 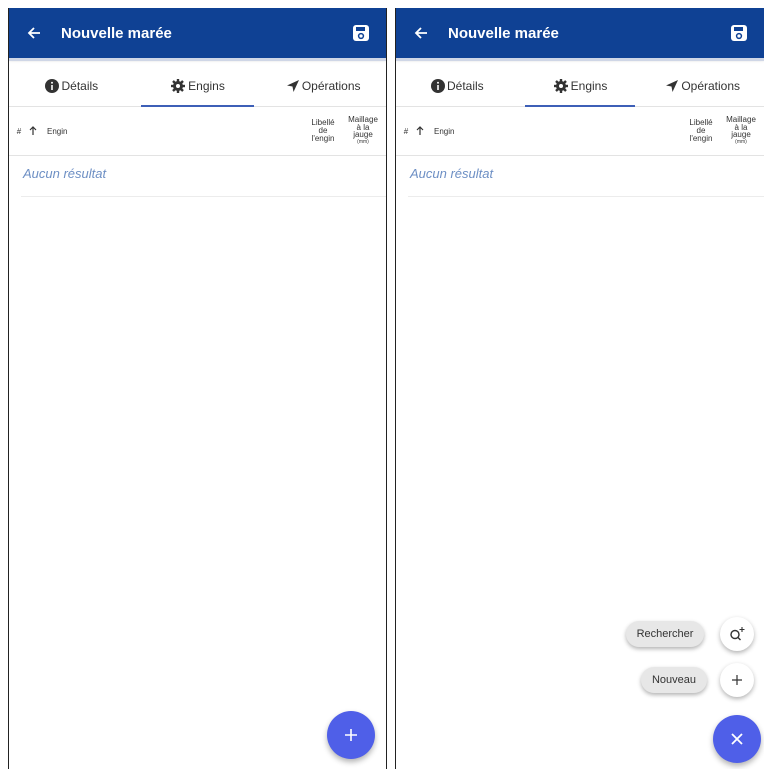 I want to click on search-chip-button: Rechercher, so click(x=665, y=634).